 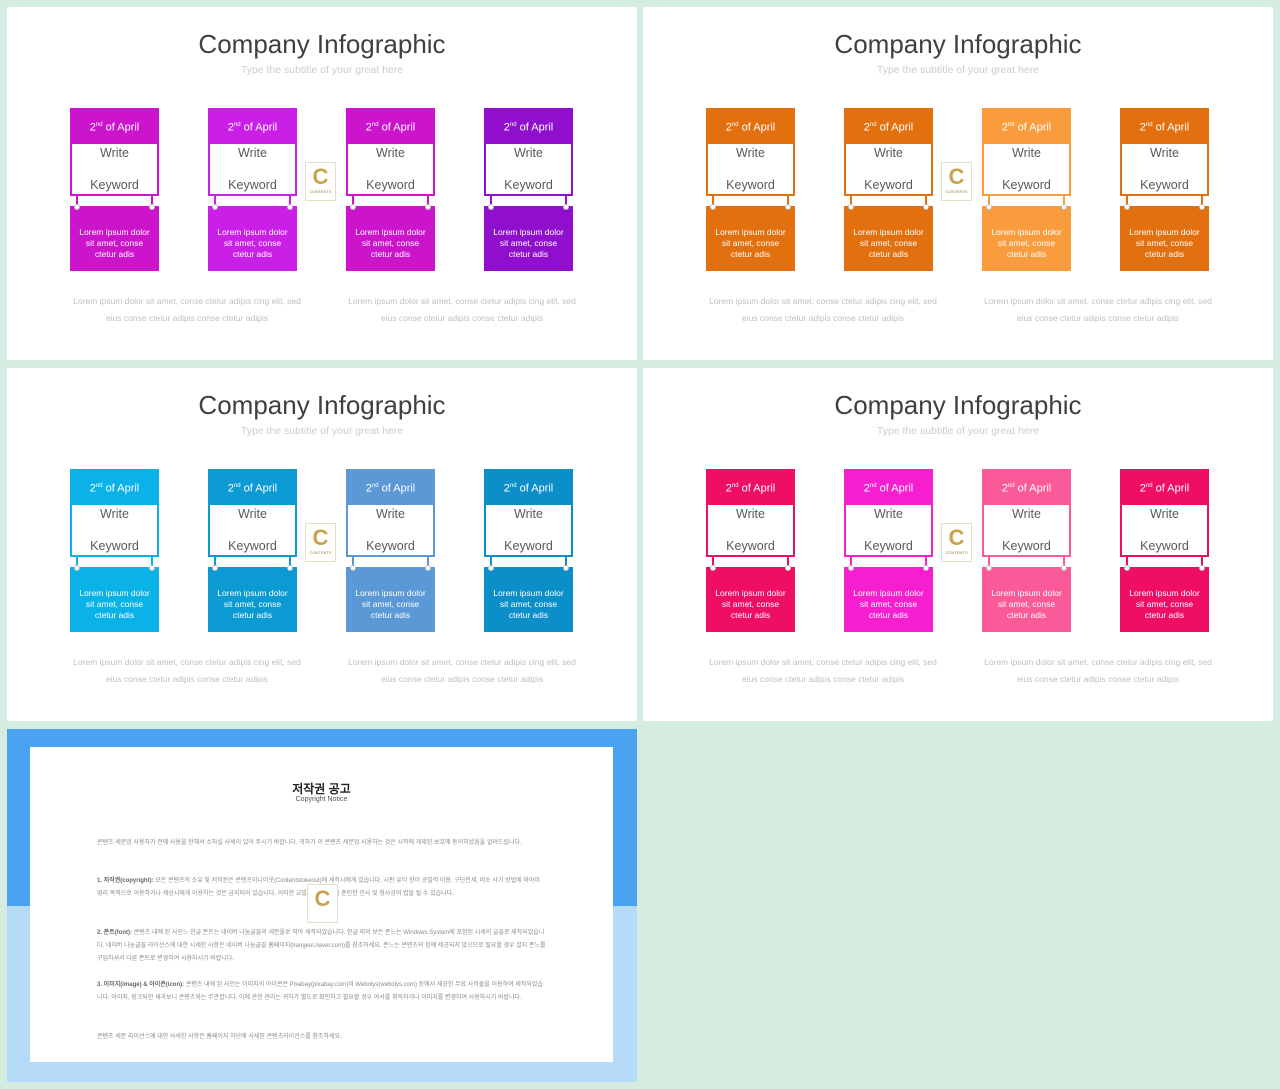 I want to click on copyright-title: 저작권 공고, so click(x=321, y=789).